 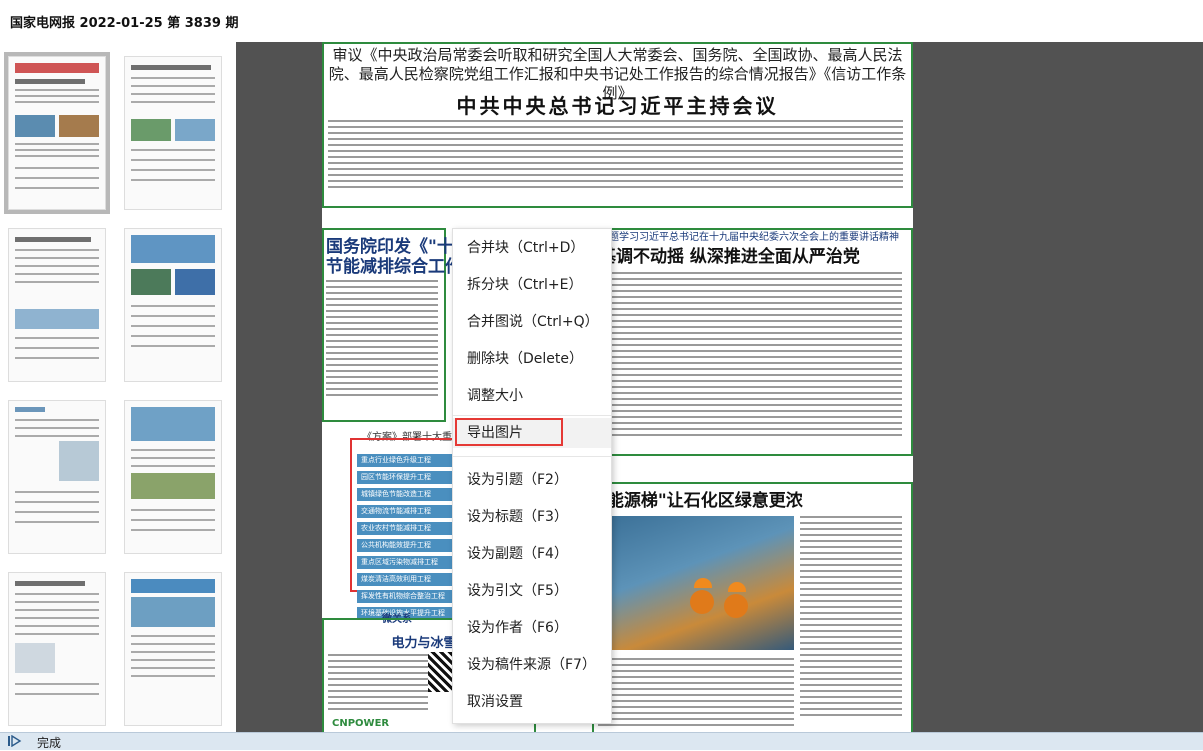 What do you see at coordinates (407, 596) in the screenshot?
I see `project-item: 挥发性有机物综合整治工程` at bounding box center [407, 596].